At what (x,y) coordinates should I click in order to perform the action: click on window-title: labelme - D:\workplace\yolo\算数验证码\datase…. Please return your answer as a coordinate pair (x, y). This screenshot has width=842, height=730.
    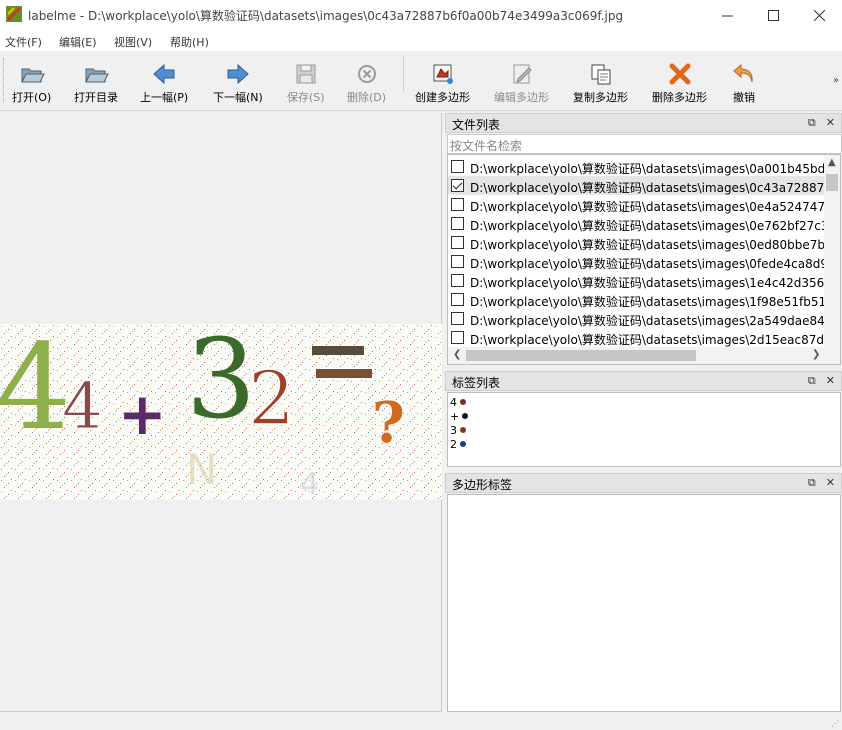
    Looking at the image, I should click on (326, 16).